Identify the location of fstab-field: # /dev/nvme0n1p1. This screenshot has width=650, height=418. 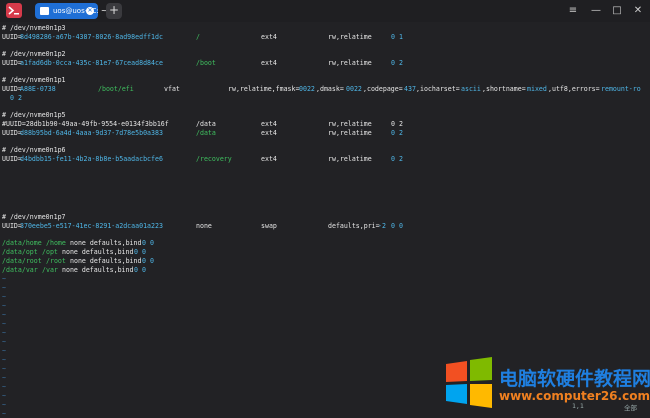
(34, 80).